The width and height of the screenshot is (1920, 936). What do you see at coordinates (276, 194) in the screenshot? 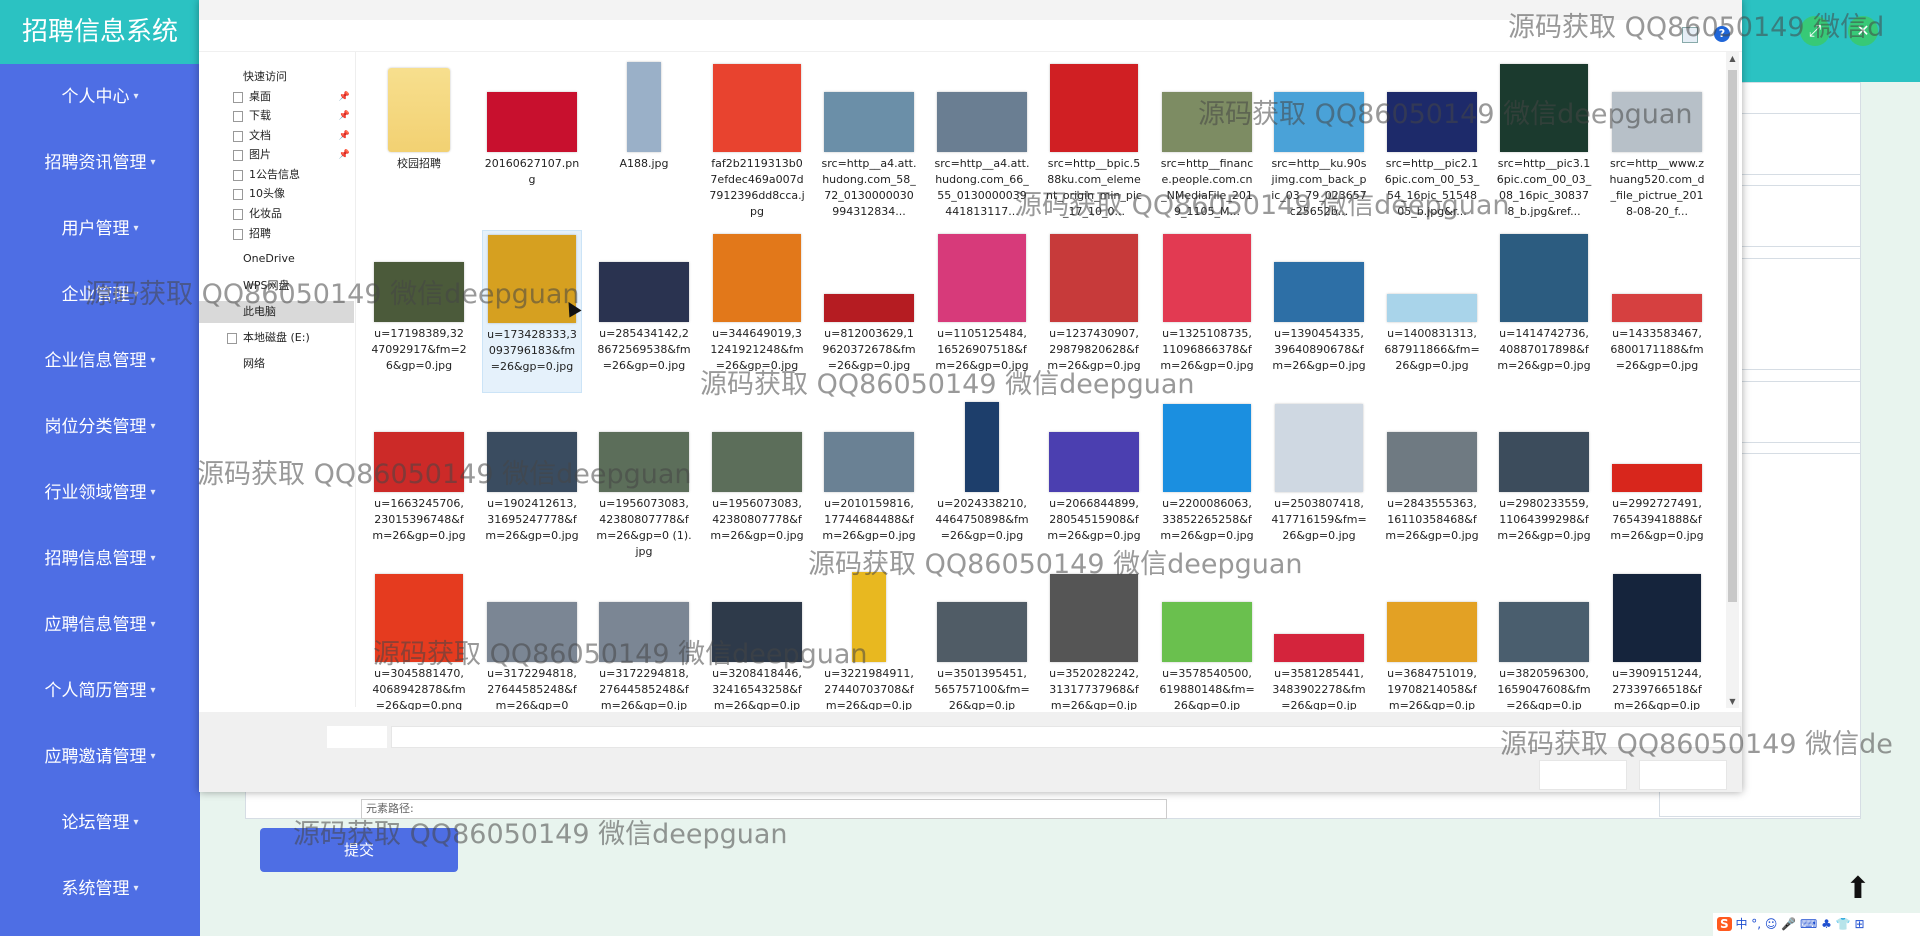
I see `nav-item: 10头像` at bounding box center [276, 194].